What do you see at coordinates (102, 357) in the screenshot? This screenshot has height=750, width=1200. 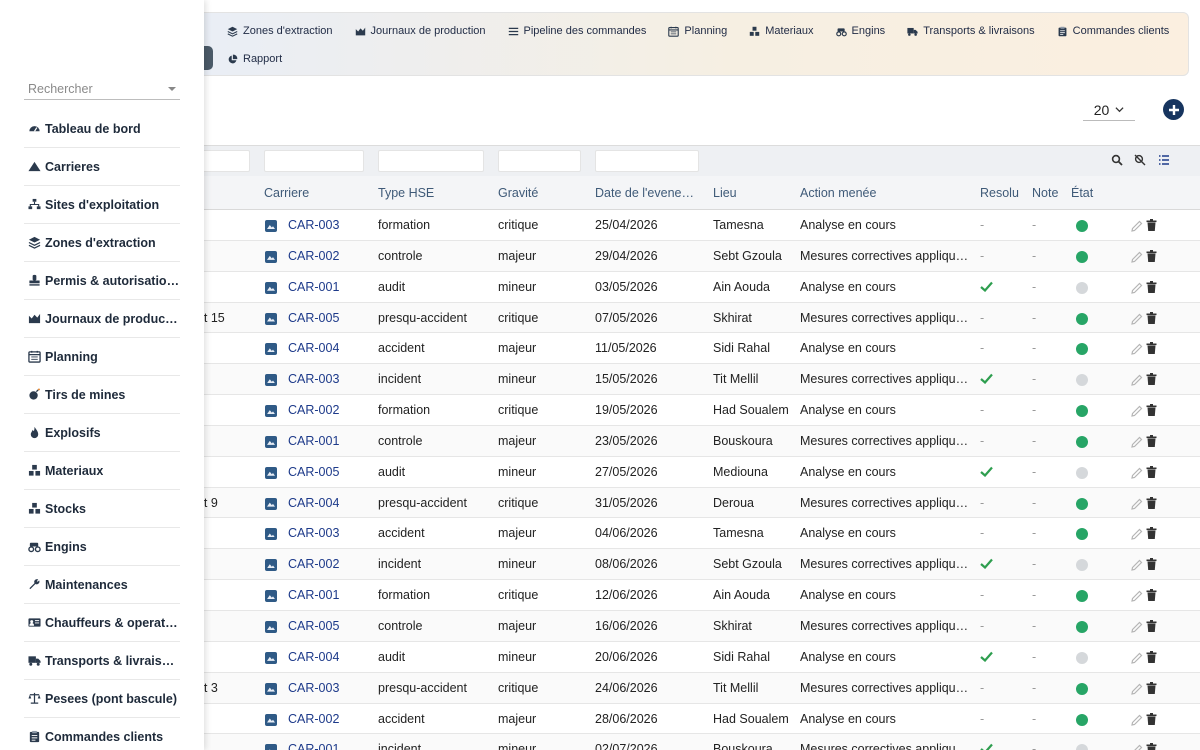 I see `sidebar-item-planning: Planning` at bounding box center [102, 357].